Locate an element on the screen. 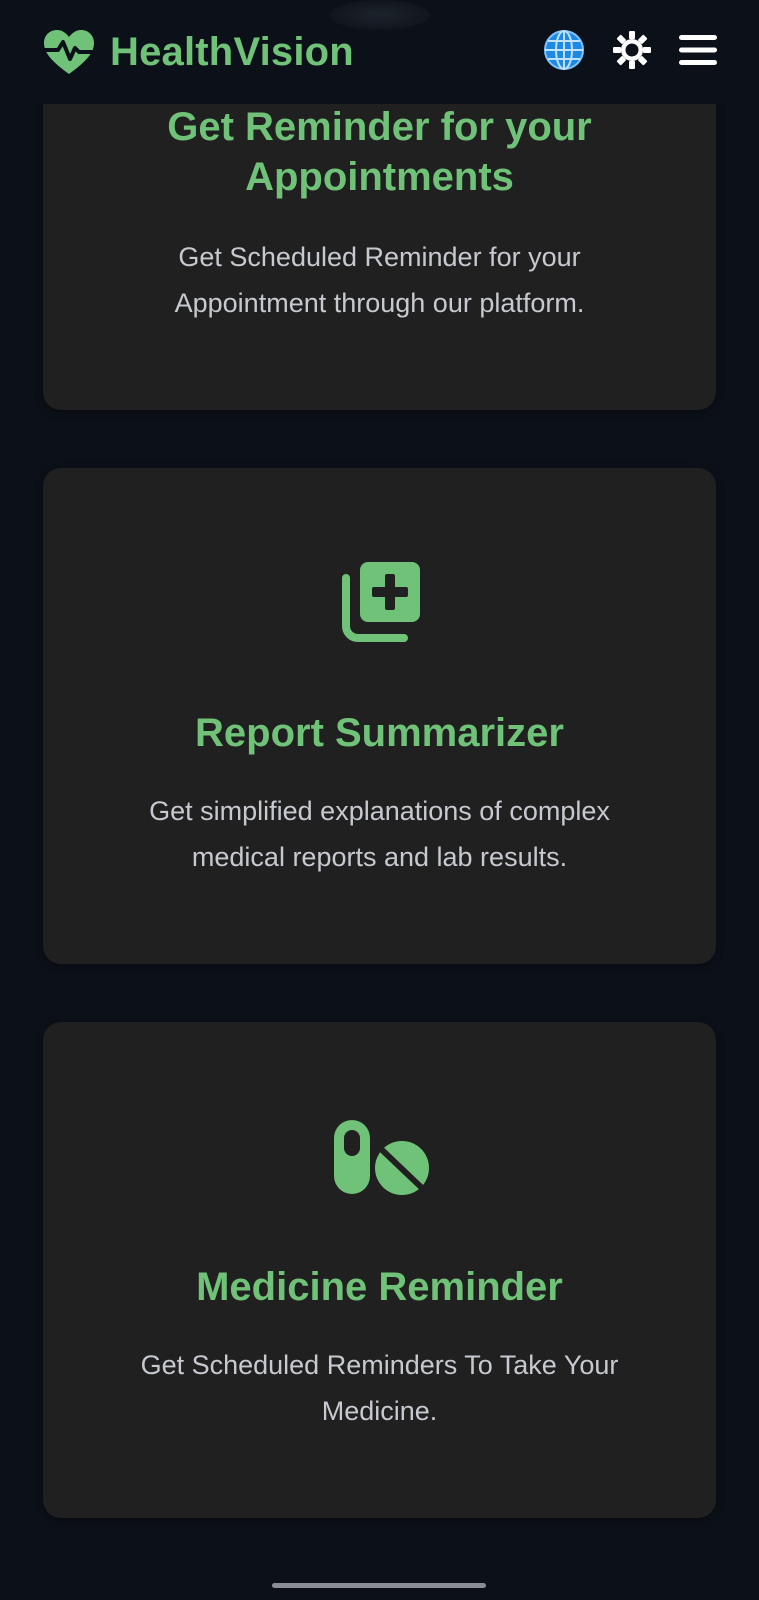 The width and height of the screenshot is (759, 1600). language-button is located at coordinates (564, 50).